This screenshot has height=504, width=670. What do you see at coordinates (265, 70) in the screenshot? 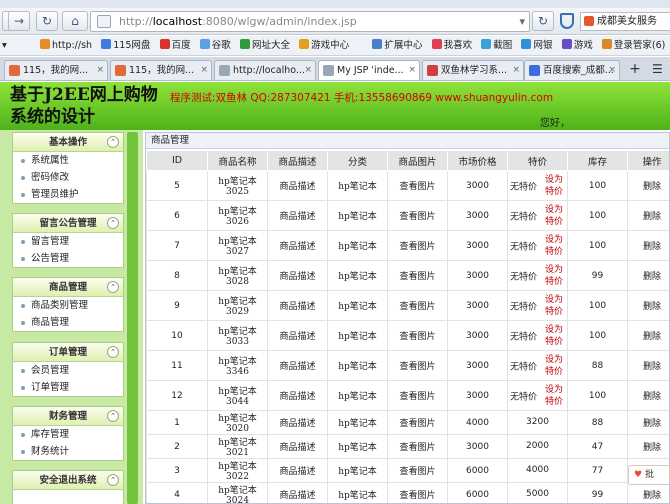
I see `tab-3: http://localho... ×` at bounding box center [265, 70].